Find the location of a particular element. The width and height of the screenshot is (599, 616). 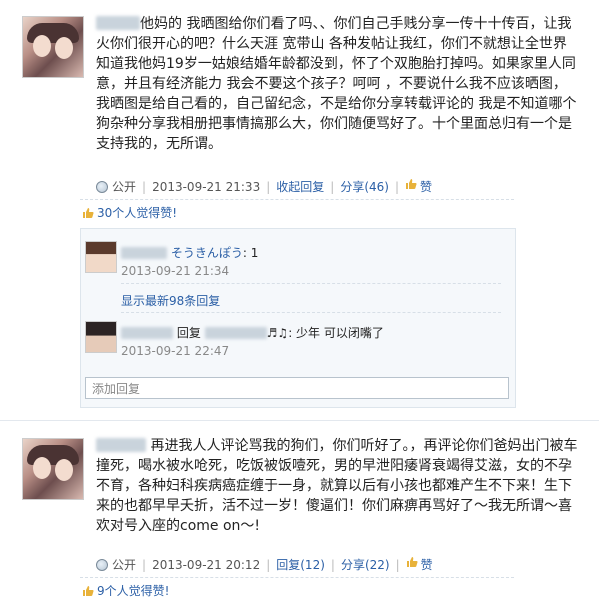

reply-author: そうきんぽう: 1 is located at coordinates (189, 253).